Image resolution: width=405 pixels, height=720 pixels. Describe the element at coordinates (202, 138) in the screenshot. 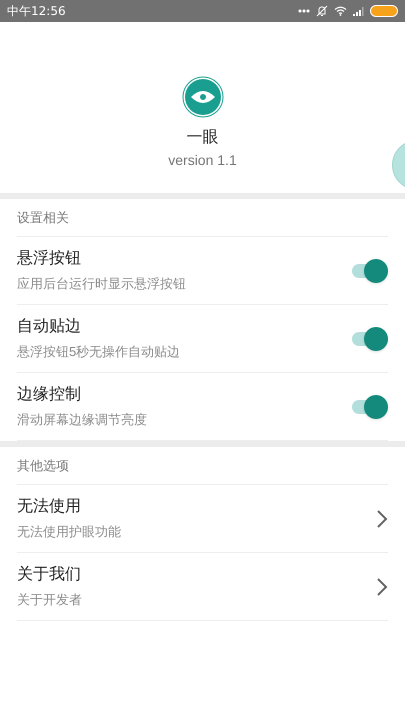

I see `app-name: 一眼` at that location.